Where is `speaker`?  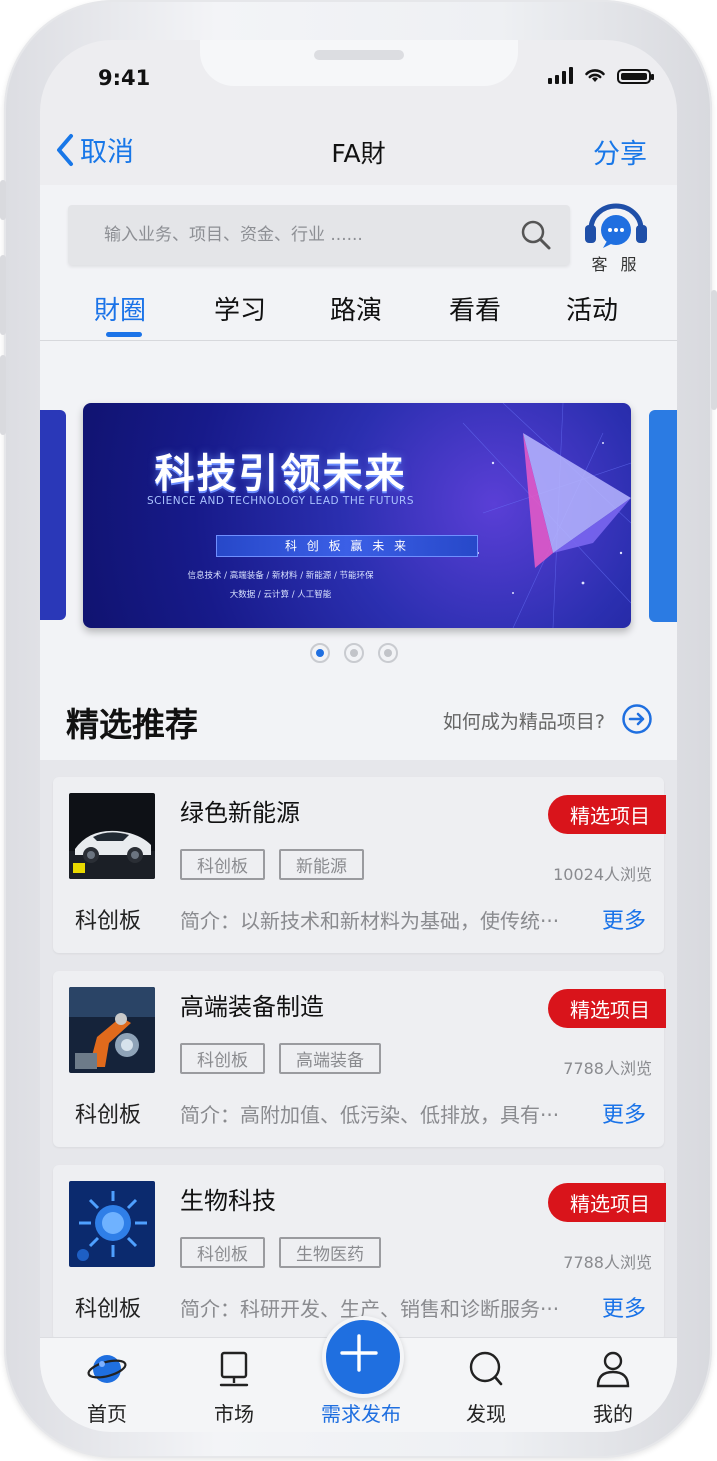 speaker is located at coordinates (359, 55).